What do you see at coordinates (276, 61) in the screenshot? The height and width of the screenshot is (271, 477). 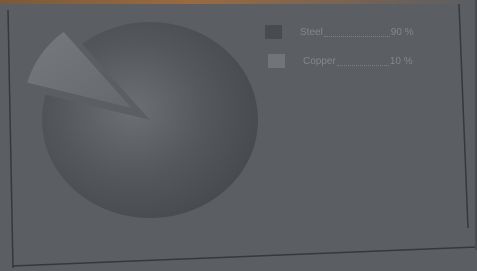 I see `legend-copper-swatch` at bounding box center [276, 61].